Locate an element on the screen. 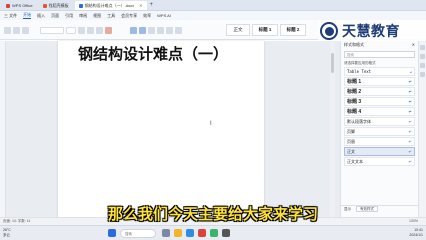  wps-taskbar-icon is located at coordinates (202, 233).